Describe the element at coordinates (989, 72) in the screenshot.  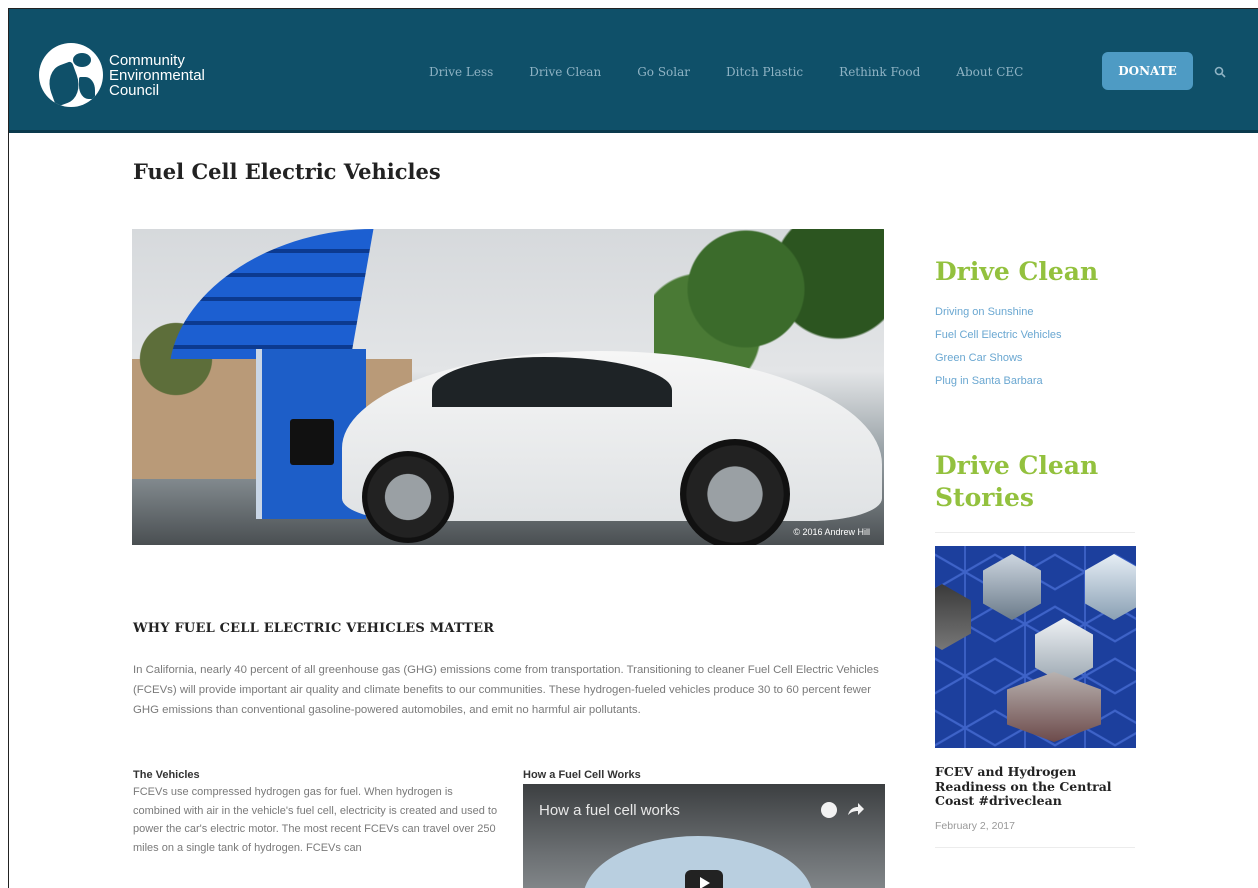
I see `nav-about-cec: About CEC` at that location.